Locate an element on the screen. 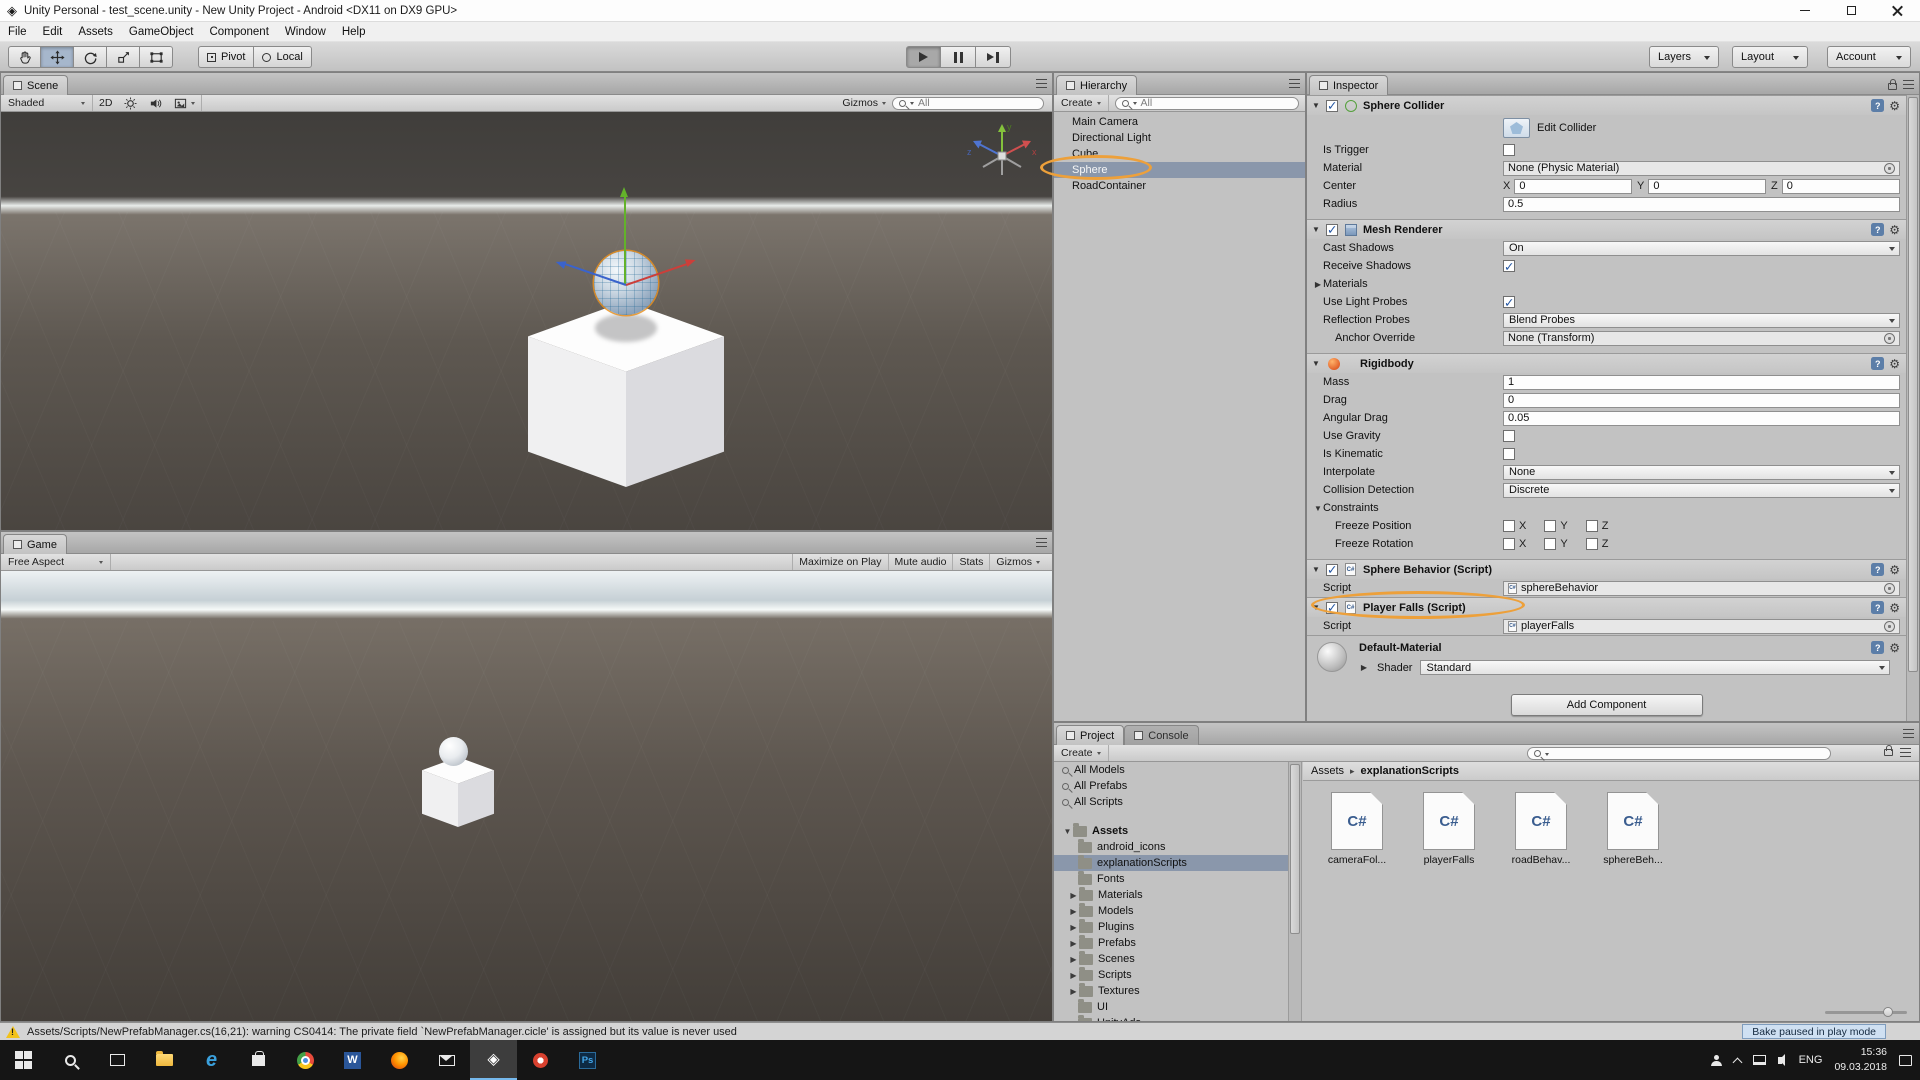  use-gravity-checkbox is located at coordinates (1509, 436).